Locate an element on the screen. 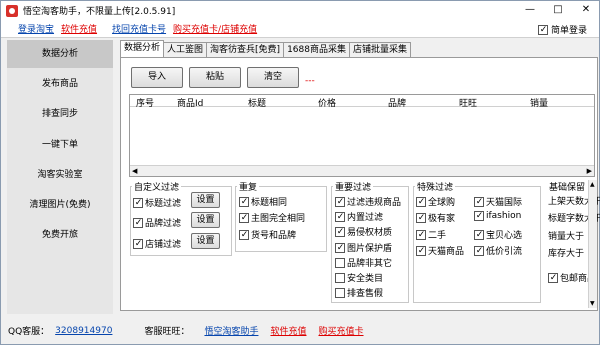 The width and height of the screenshot is (600, 345). col-sales: 销量 is located at coordinates (539, 102).